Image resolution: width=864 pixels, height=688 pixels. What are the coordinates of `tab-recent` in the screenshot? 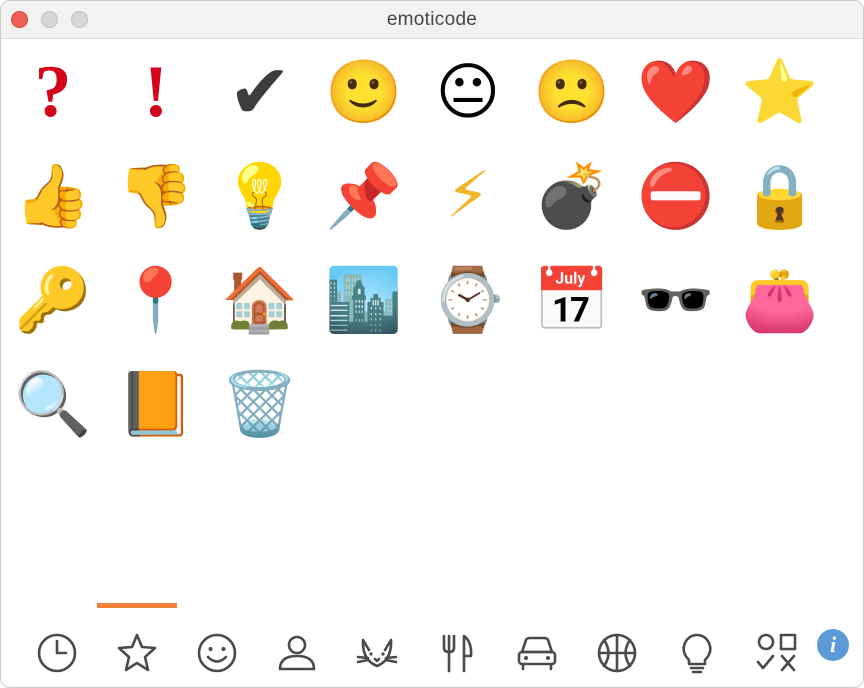 It's located at (57, 653).